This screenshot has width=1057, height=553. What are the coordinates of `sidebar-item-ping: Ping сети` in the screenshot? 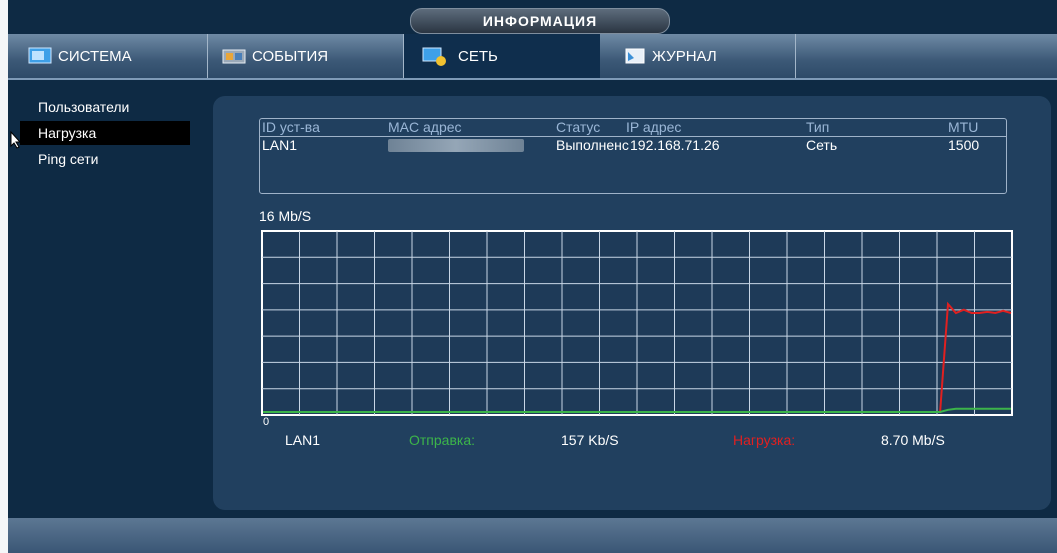 It's located at (105, 159).